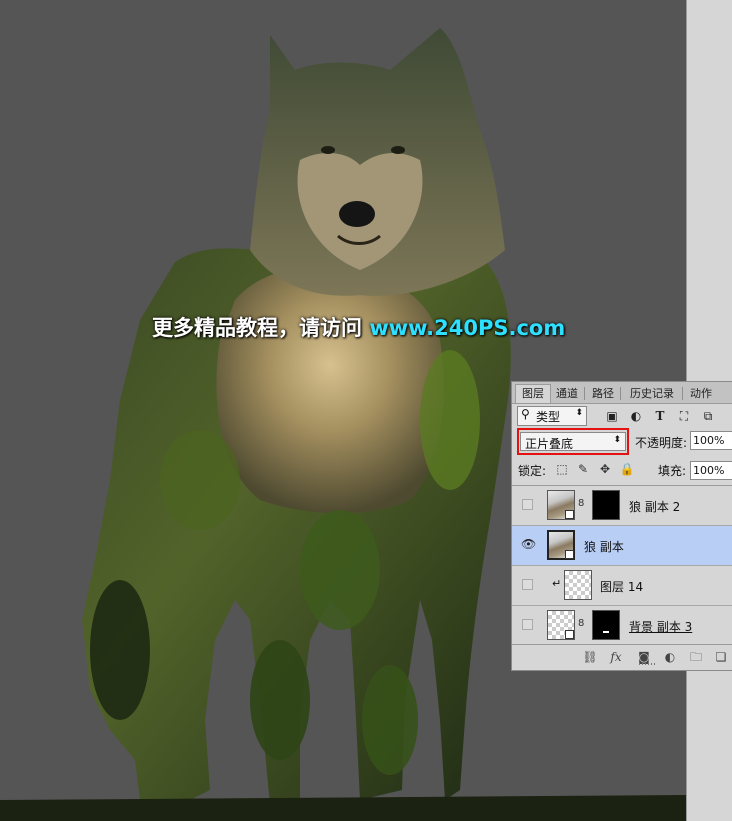 The width and height of the screenshot is (732, 821). Describe the element at coordinates (684, 416) in the screenshot. I see `shape-filter-icon: ⛶` at that location.